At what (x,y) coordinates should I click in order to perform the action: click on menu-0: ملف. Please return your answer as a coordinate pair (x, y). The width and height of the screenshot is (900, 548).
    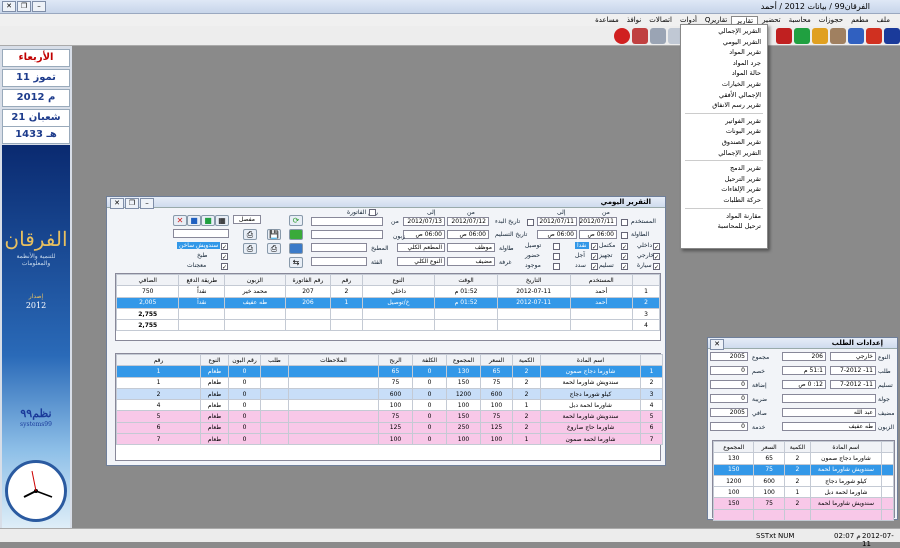
    Looking at the image, I should click on (883, 20).